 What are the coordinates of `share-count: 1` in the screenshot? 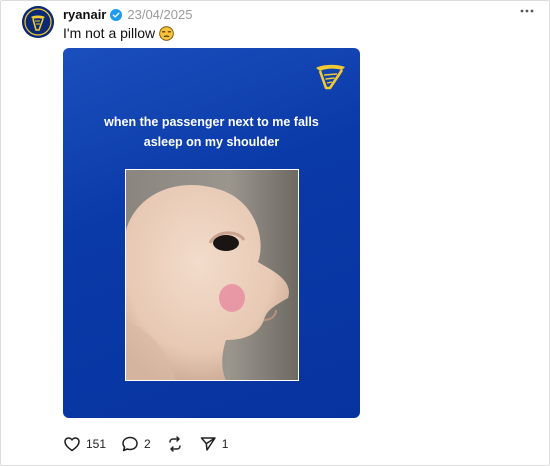 It's located at (225, 444).